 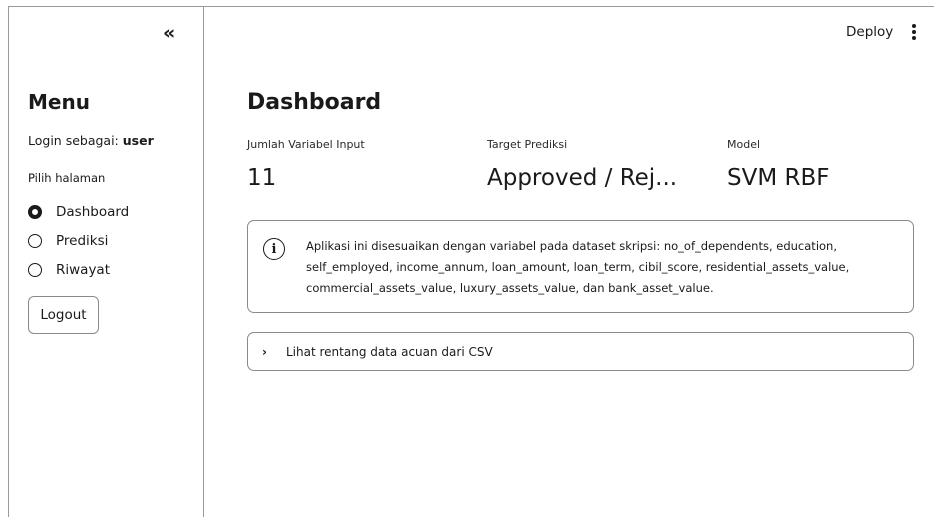 I want to click on logout-button: Logout, so click(x=63, y=315).